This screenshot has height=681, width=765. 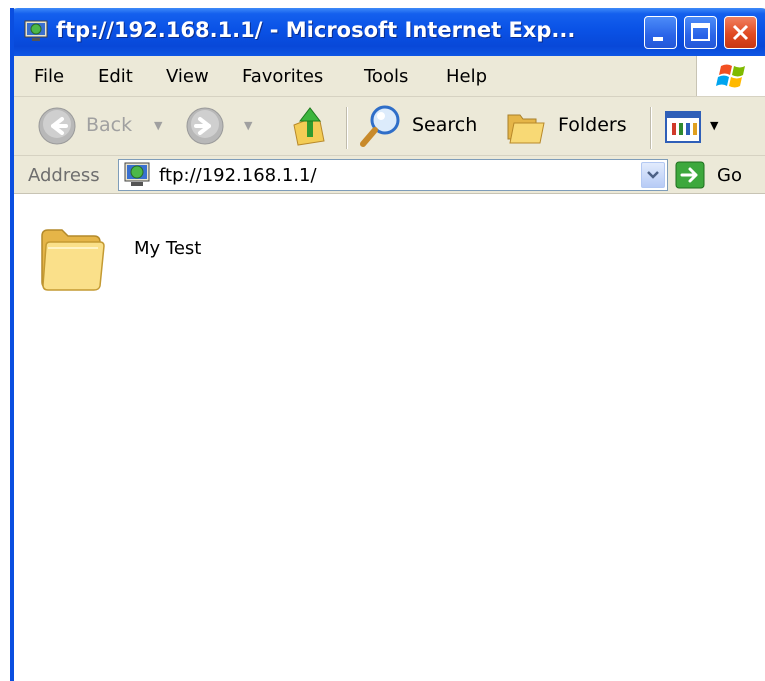 What do you see at coordinates (658, 39) in the screenshot?
I see `minimize-icon` at bounding box center [658, 39].